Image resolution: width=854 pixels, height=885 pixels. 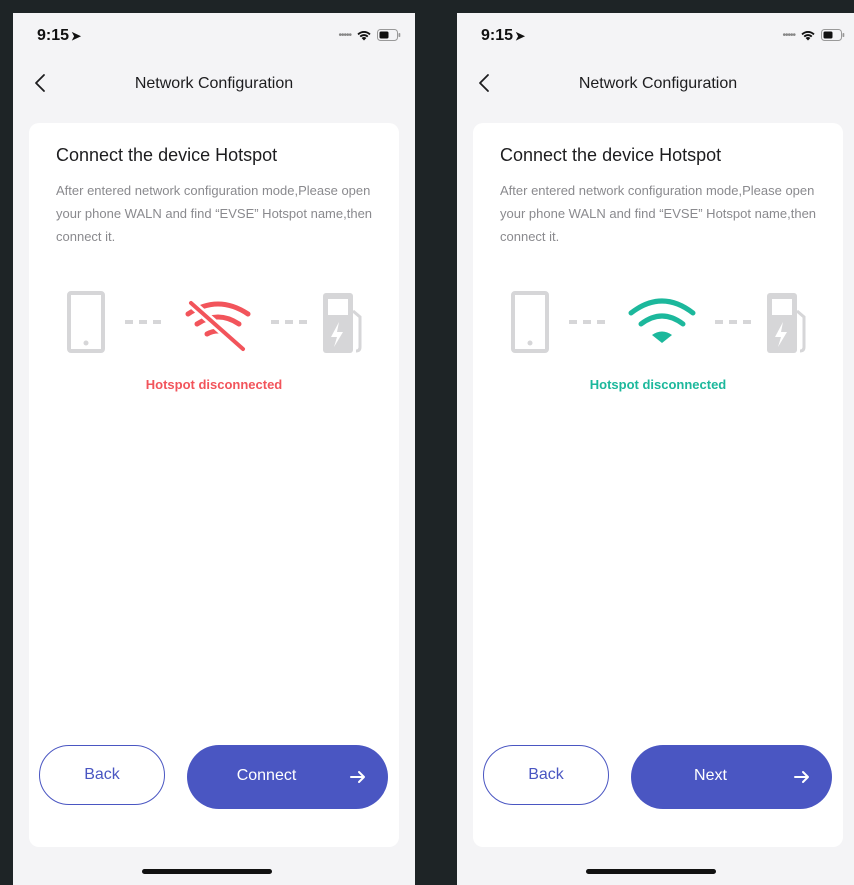 What do you see at coordinates (710, 775) in the screenshot?
I see `next-button-label: Next` at bounding box center [710, 775].